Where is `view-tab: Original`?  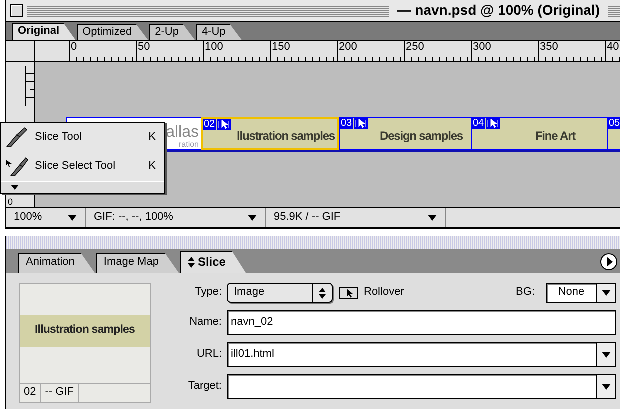 view-tab: Original is located at coordinates (44, 31).